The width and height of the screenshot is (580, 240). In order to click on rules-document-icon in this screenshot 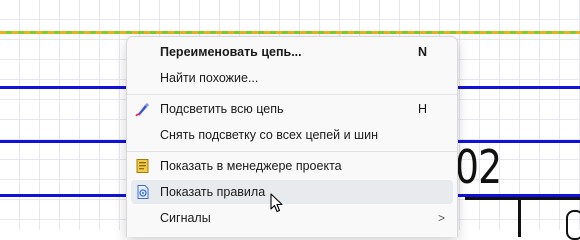, I will do `click(143, 192)`.